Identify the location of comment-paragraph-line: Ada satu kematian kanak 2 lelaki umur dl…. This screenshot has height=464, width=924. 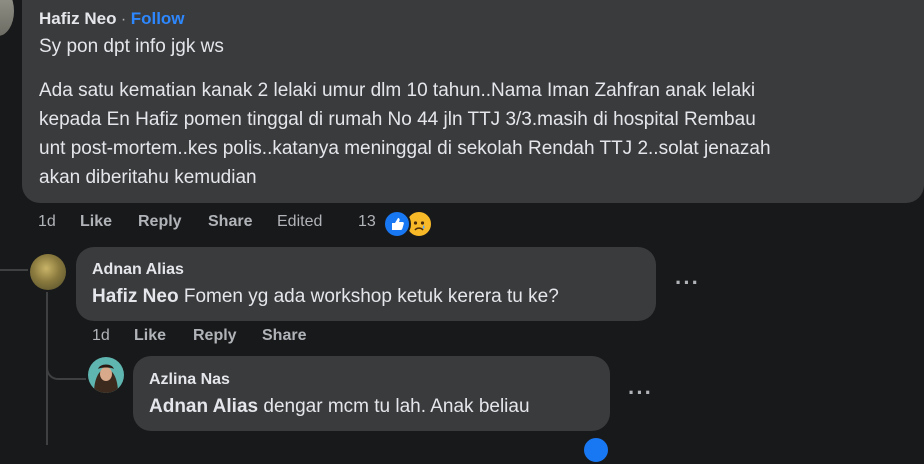
(397, 90).